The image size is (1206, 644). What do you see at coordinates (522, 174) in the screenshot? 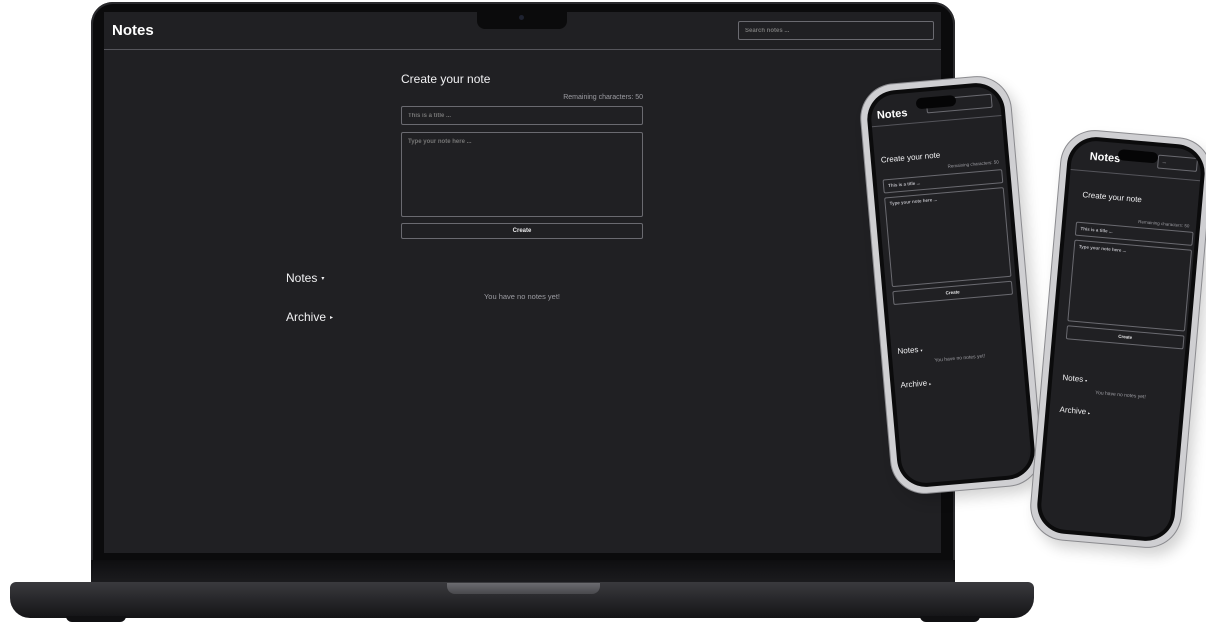
I see `note-body-textarea` at bounding box center [522, 174].